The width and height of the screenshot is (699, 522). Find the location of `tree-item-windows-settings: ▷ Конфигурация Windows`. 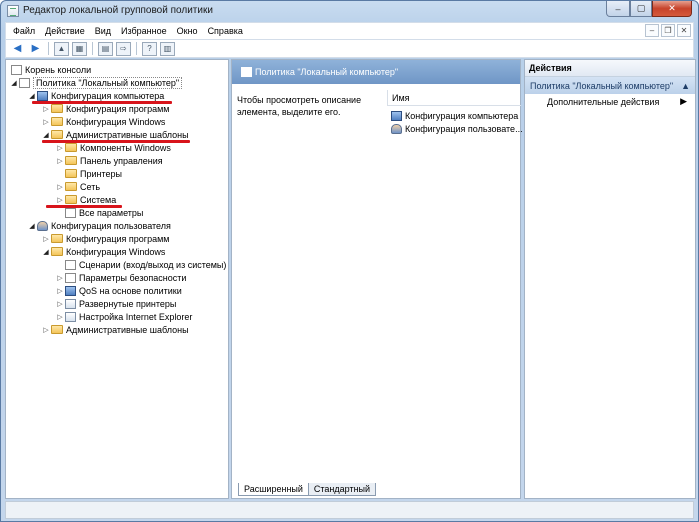

tree-item-windows-settings: ▷ Конфигурация Windows is located at coordinates (103, 121).